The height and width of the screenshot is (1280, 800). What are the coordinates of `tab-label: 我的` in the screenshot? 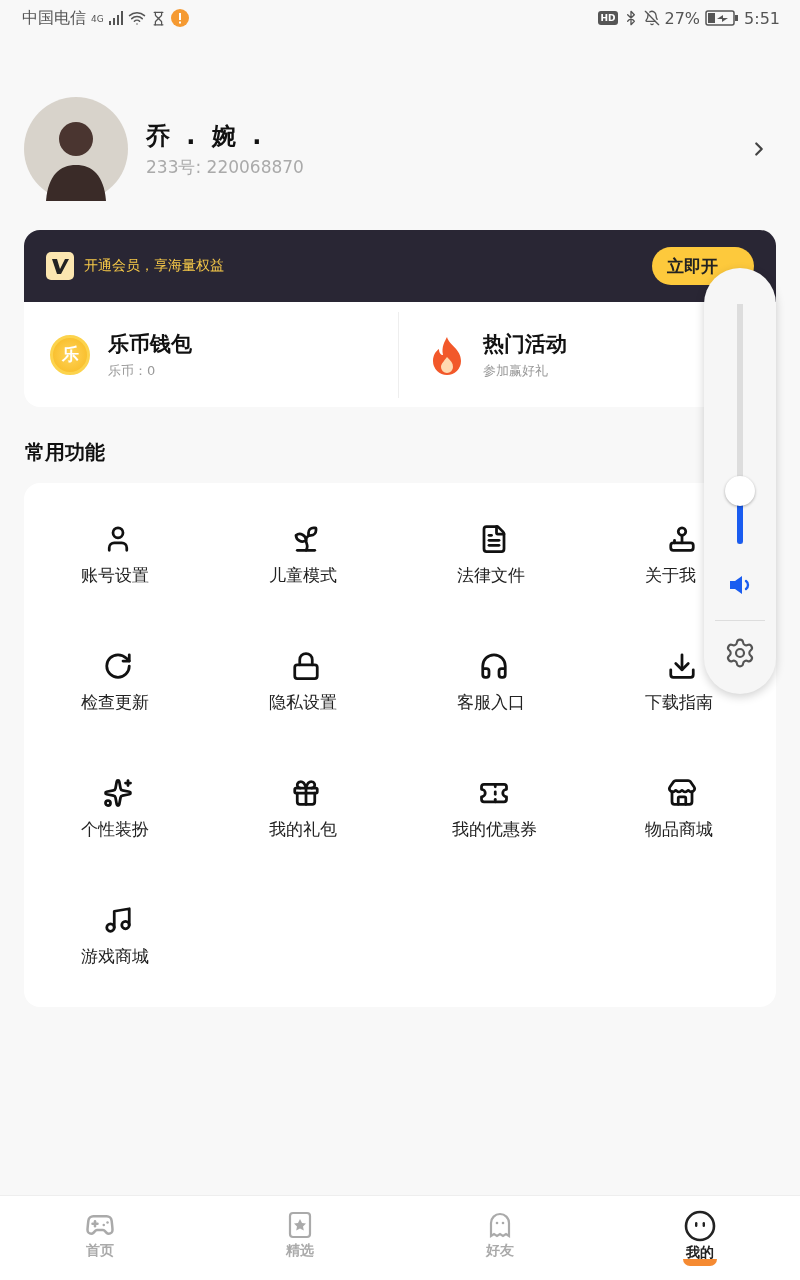 It's located at (700, 1253).